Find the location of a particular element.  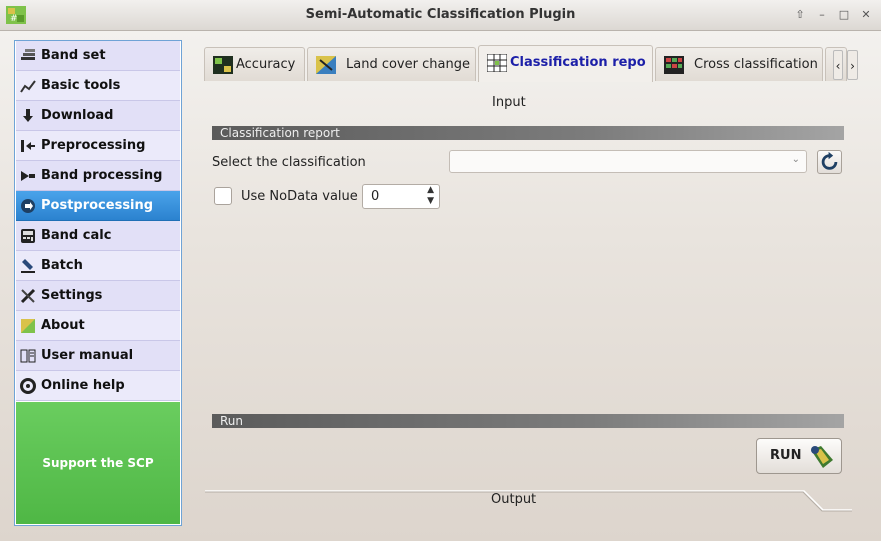

sidebar-item-preprocessing: Preprocessing is located at coordinates (98, 146).